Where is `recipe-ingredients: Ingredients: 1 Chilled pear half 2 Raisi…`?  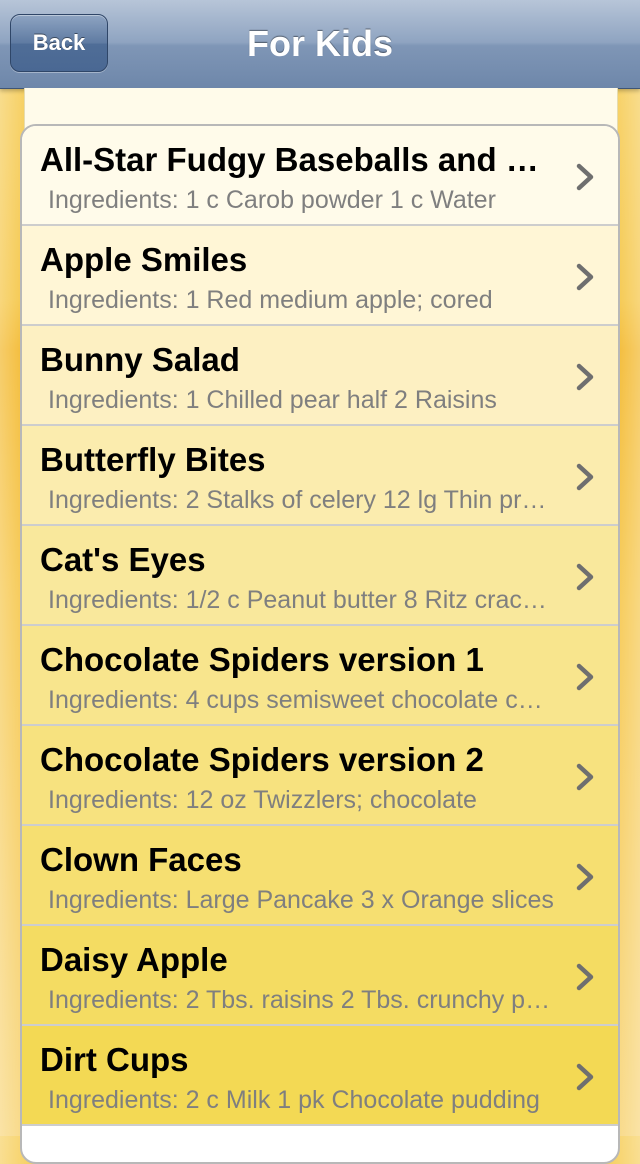 recipe-ingredients: Ingredients: 1 Chilled pear half 2 Raisi… is located at coordinates (272, 400).